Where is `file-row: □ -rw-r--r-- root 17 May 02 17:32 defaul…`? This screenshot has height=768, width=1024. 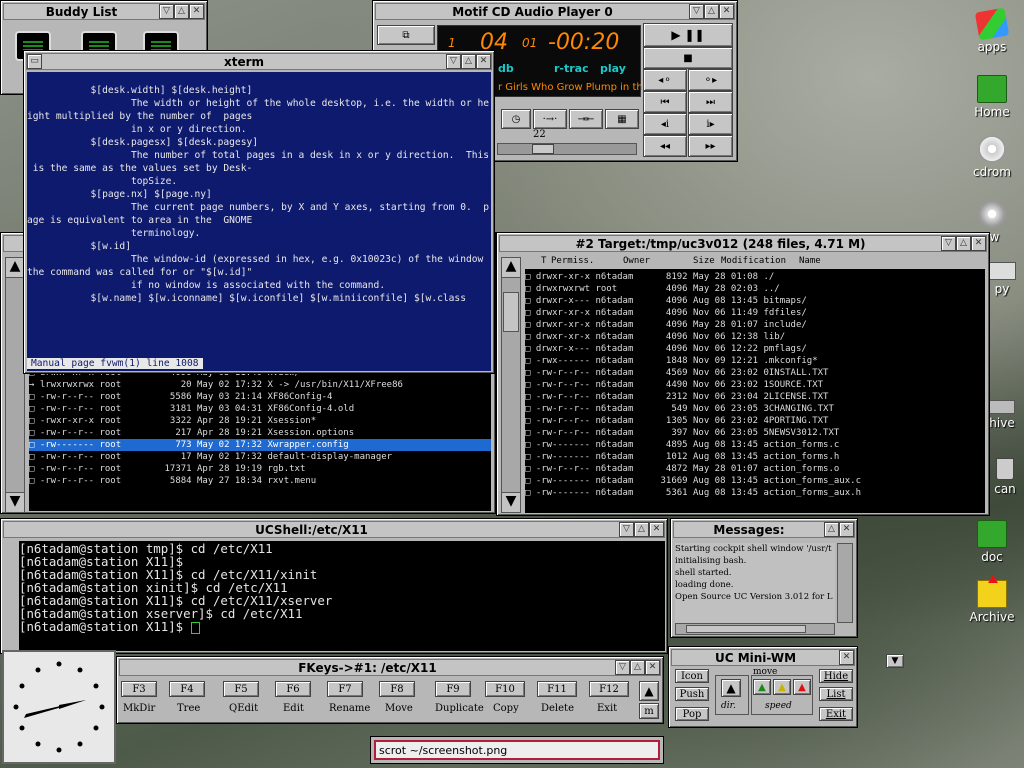 file-row: □ -rw-r--r-- root 17 May 02 17:32 defaul… is located at coordinates (260, 457).